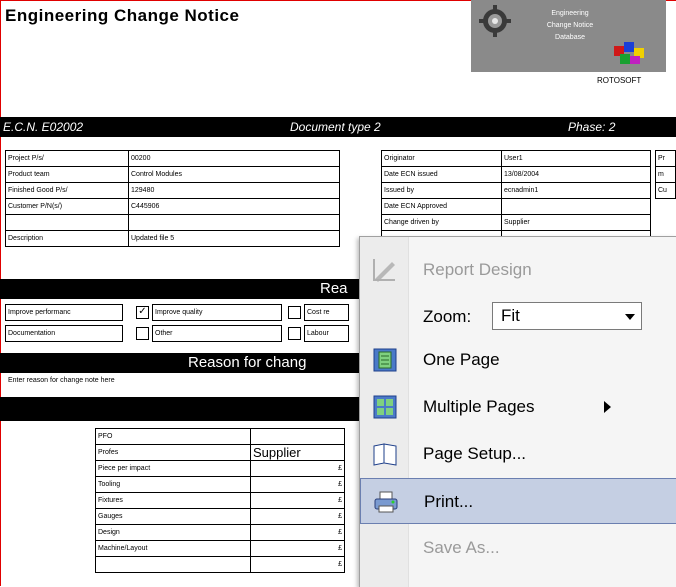 This screenshot has height=587, width=676. I want to click on cost-label: Design, so click(173, 532).